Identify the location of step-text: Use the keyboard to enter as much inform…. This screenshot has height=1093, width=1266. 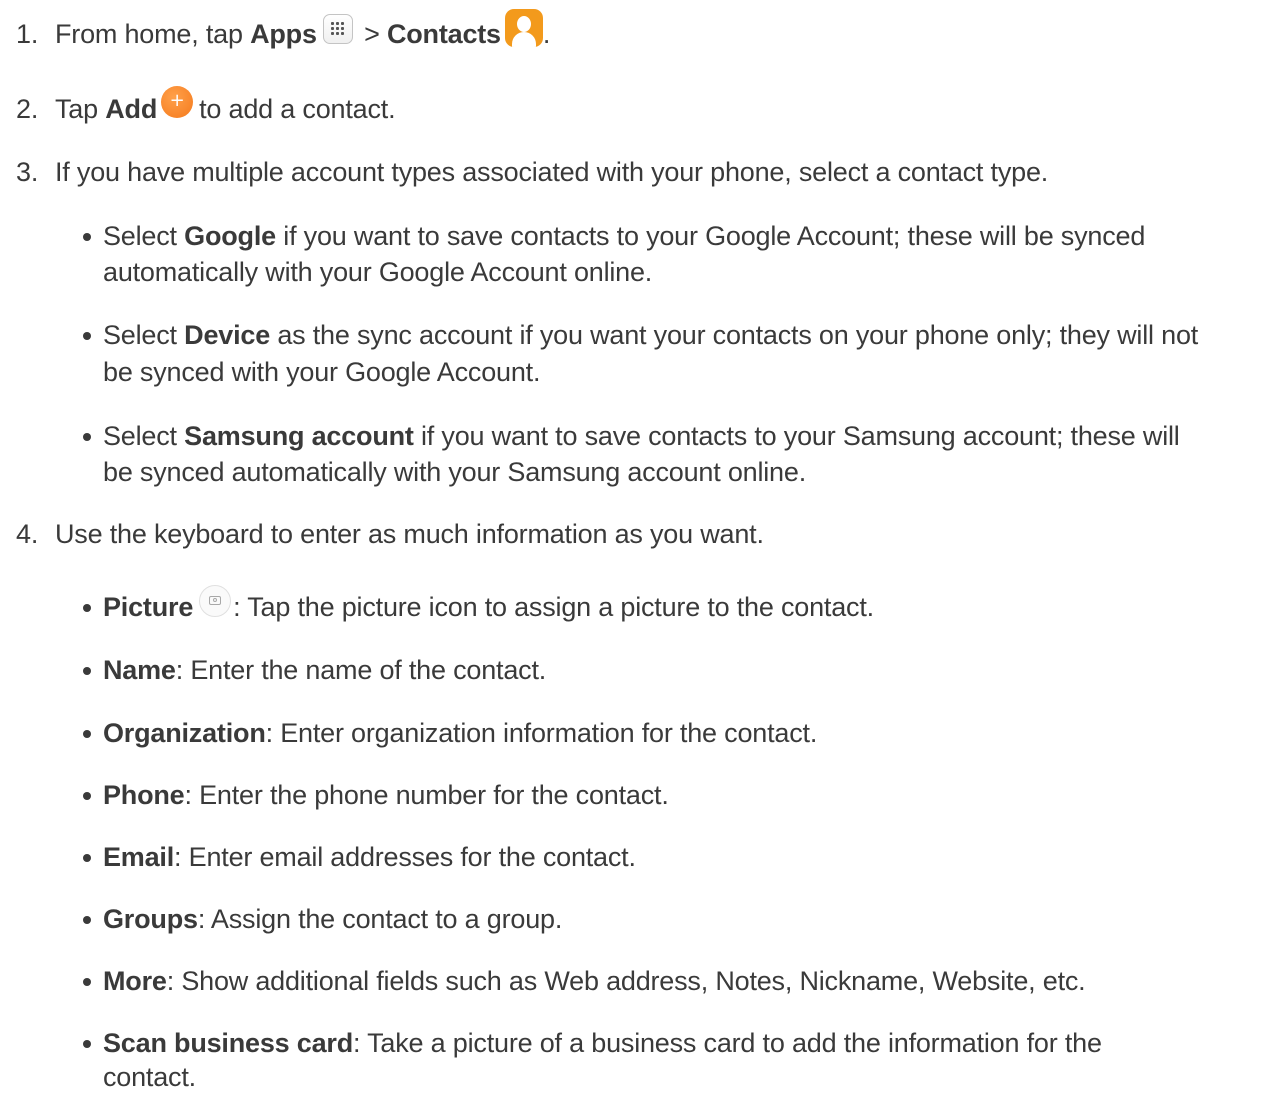
(409, 534).